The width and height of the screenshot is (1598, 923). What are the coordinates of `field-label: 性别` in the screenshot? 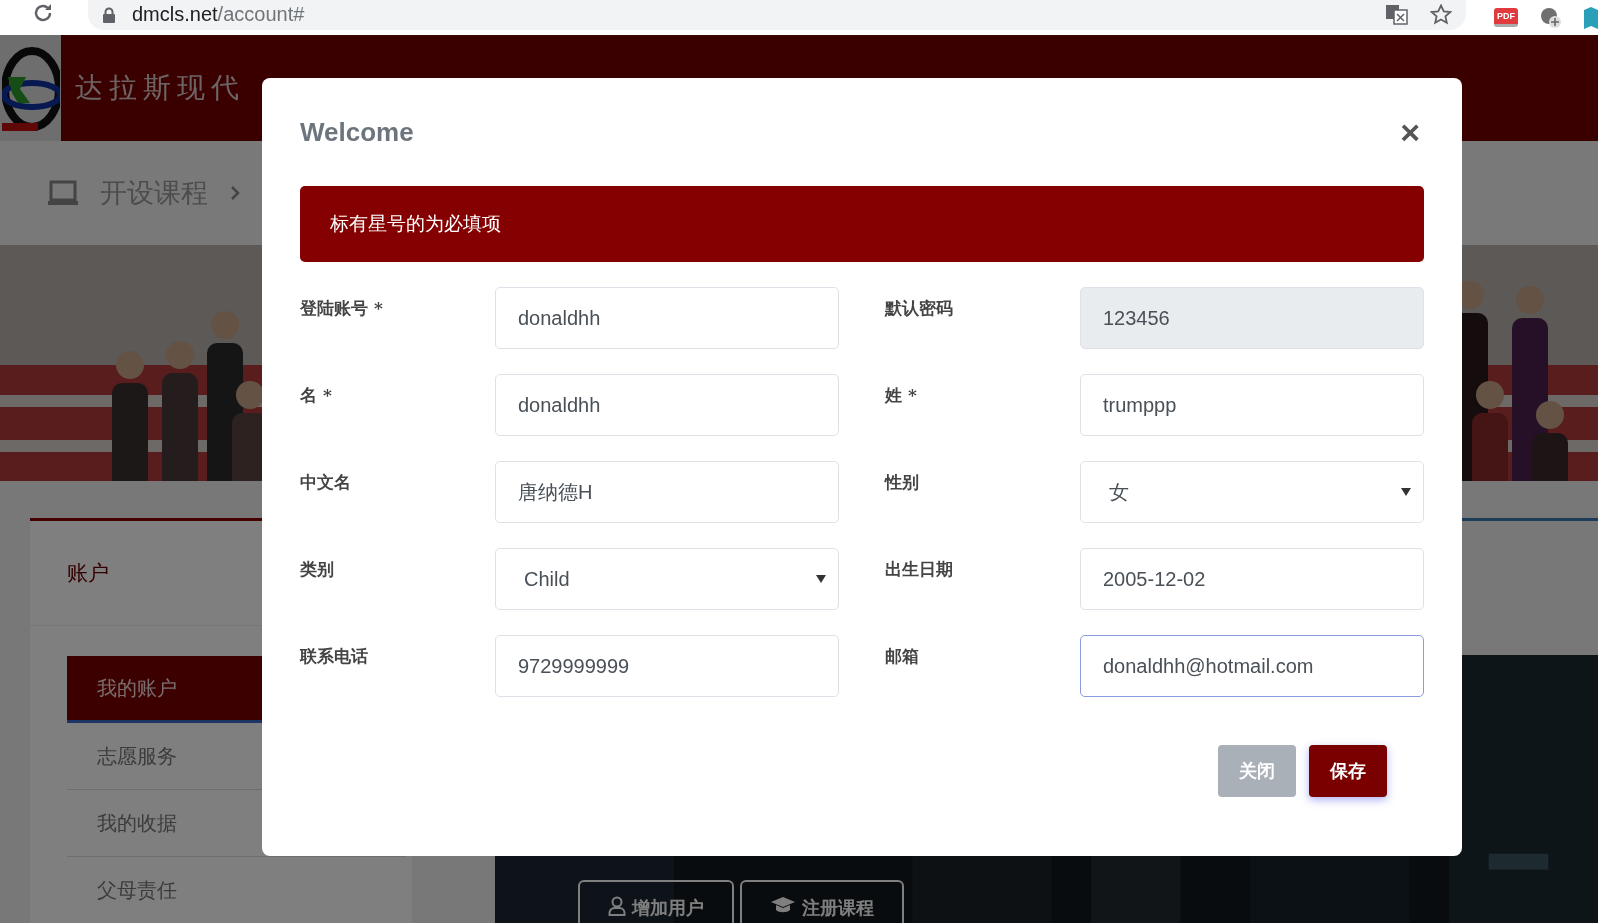 It's located at (902, 482).